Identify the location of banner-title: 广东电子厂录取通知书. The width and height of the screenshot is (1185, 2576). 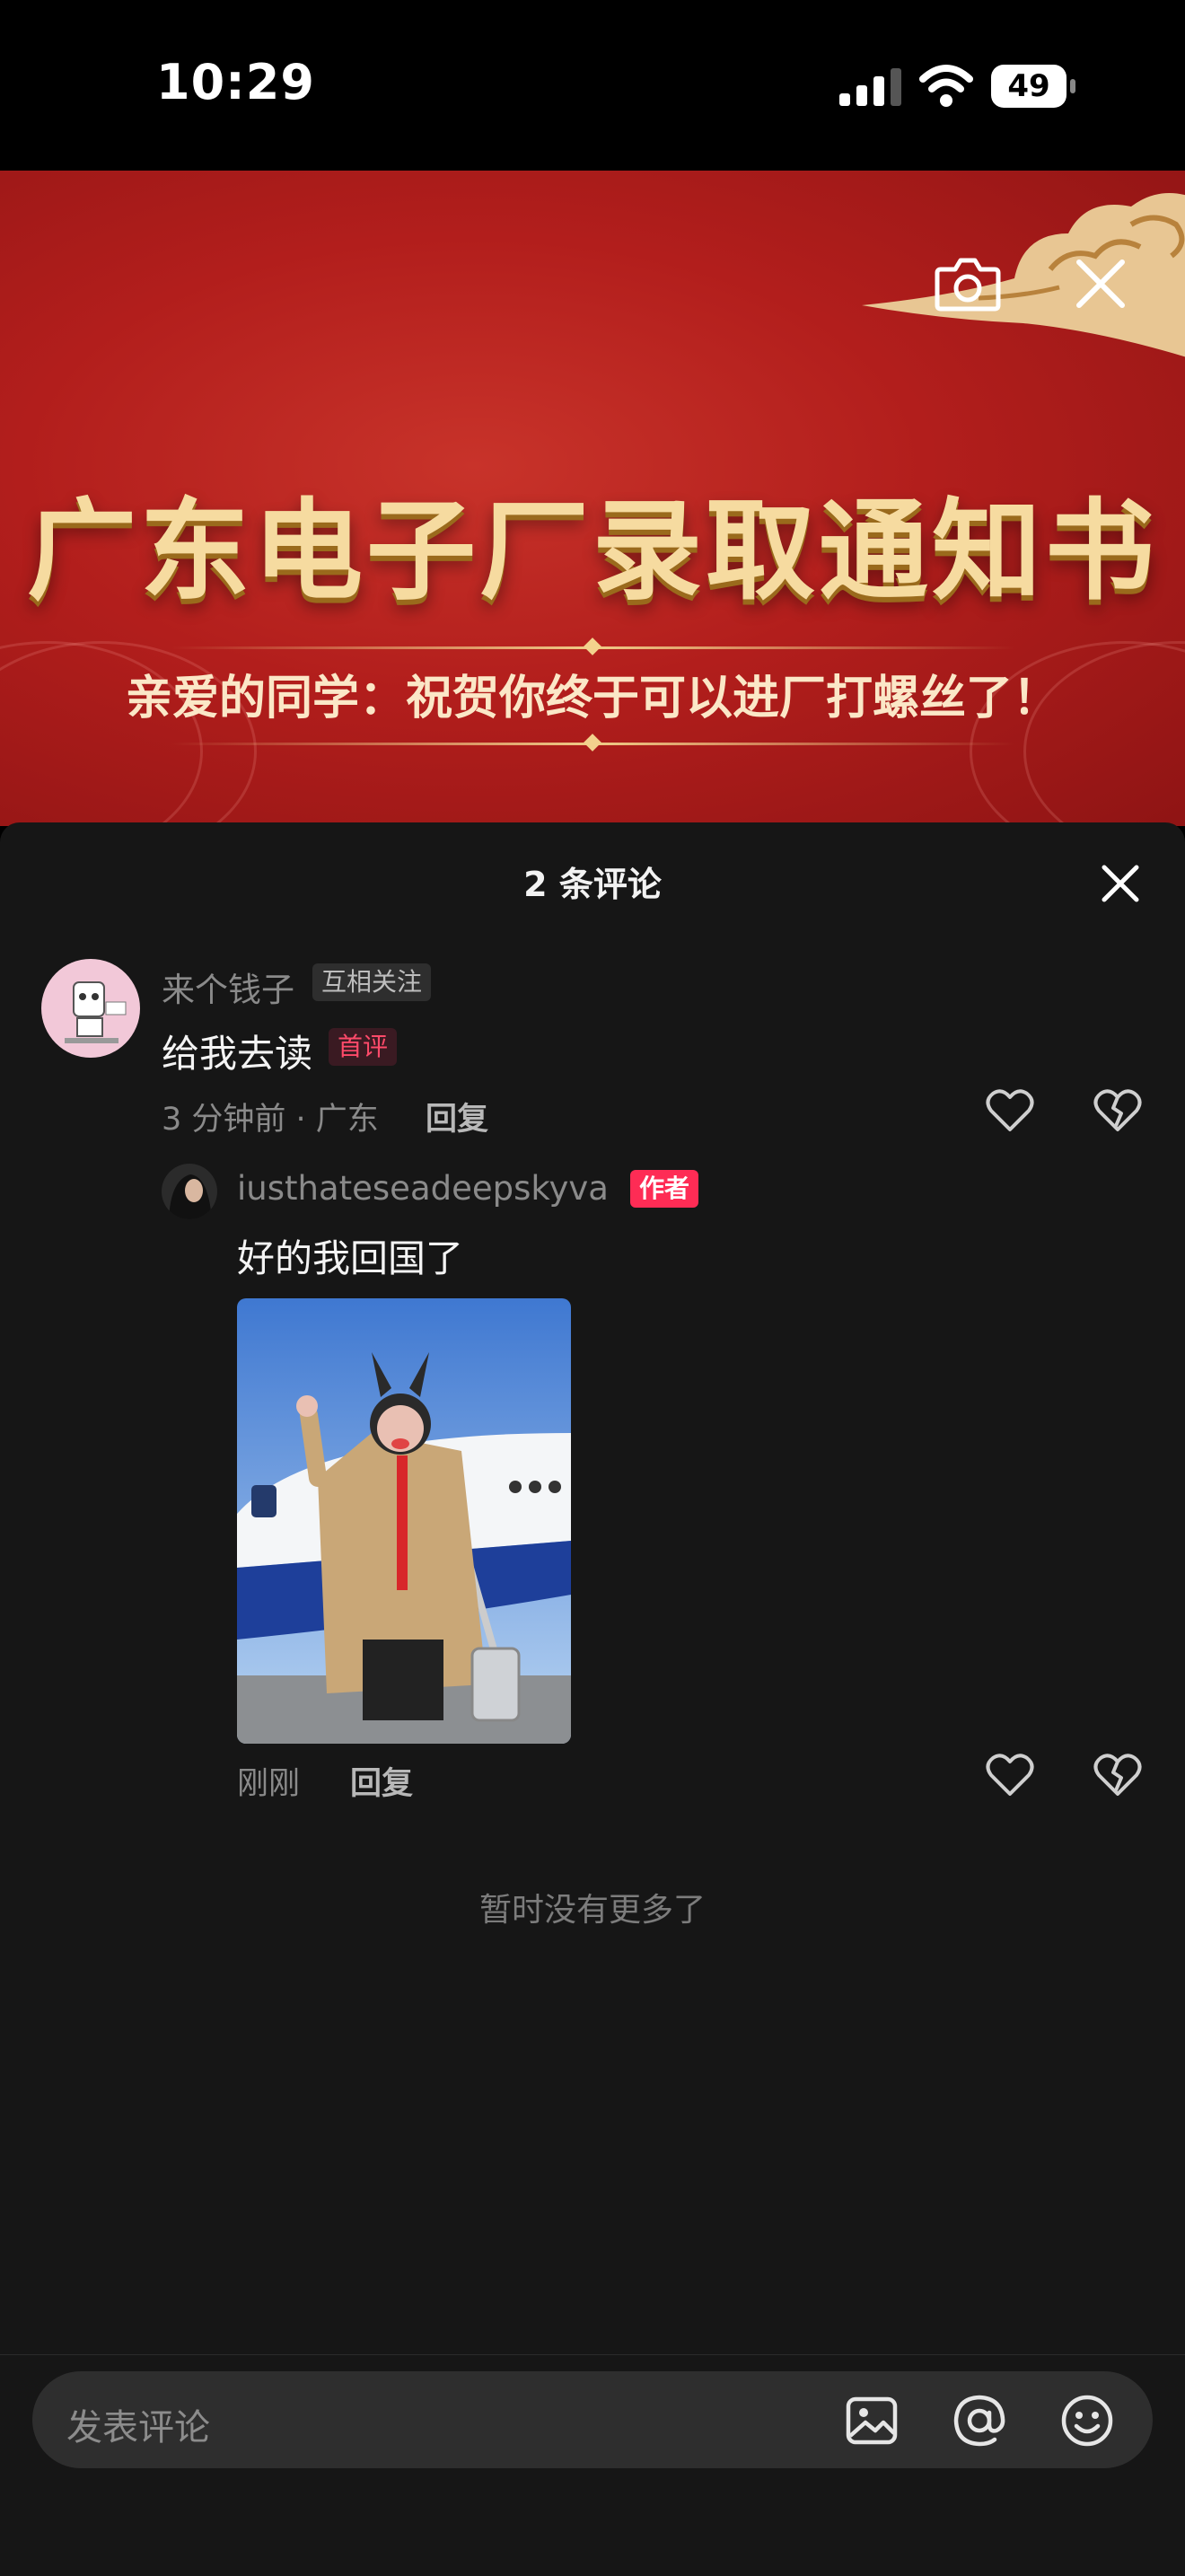
(592, 551).